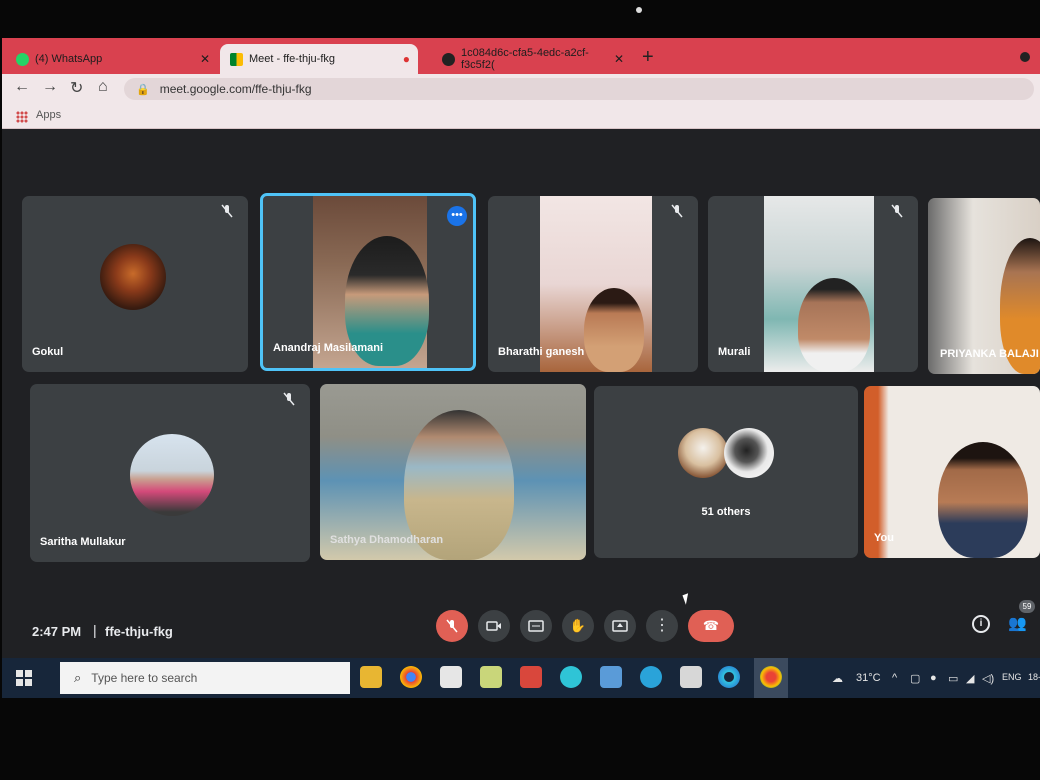 The width and height of the screenshot is (1040, 780). I want to click on end-call-button: ☎, so click(711, 626).